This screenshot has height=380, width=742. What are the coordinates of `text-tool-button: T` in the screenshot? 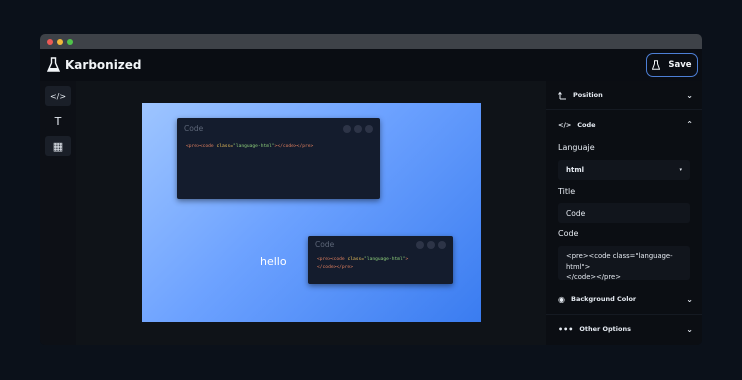 It's located at (58, 121).